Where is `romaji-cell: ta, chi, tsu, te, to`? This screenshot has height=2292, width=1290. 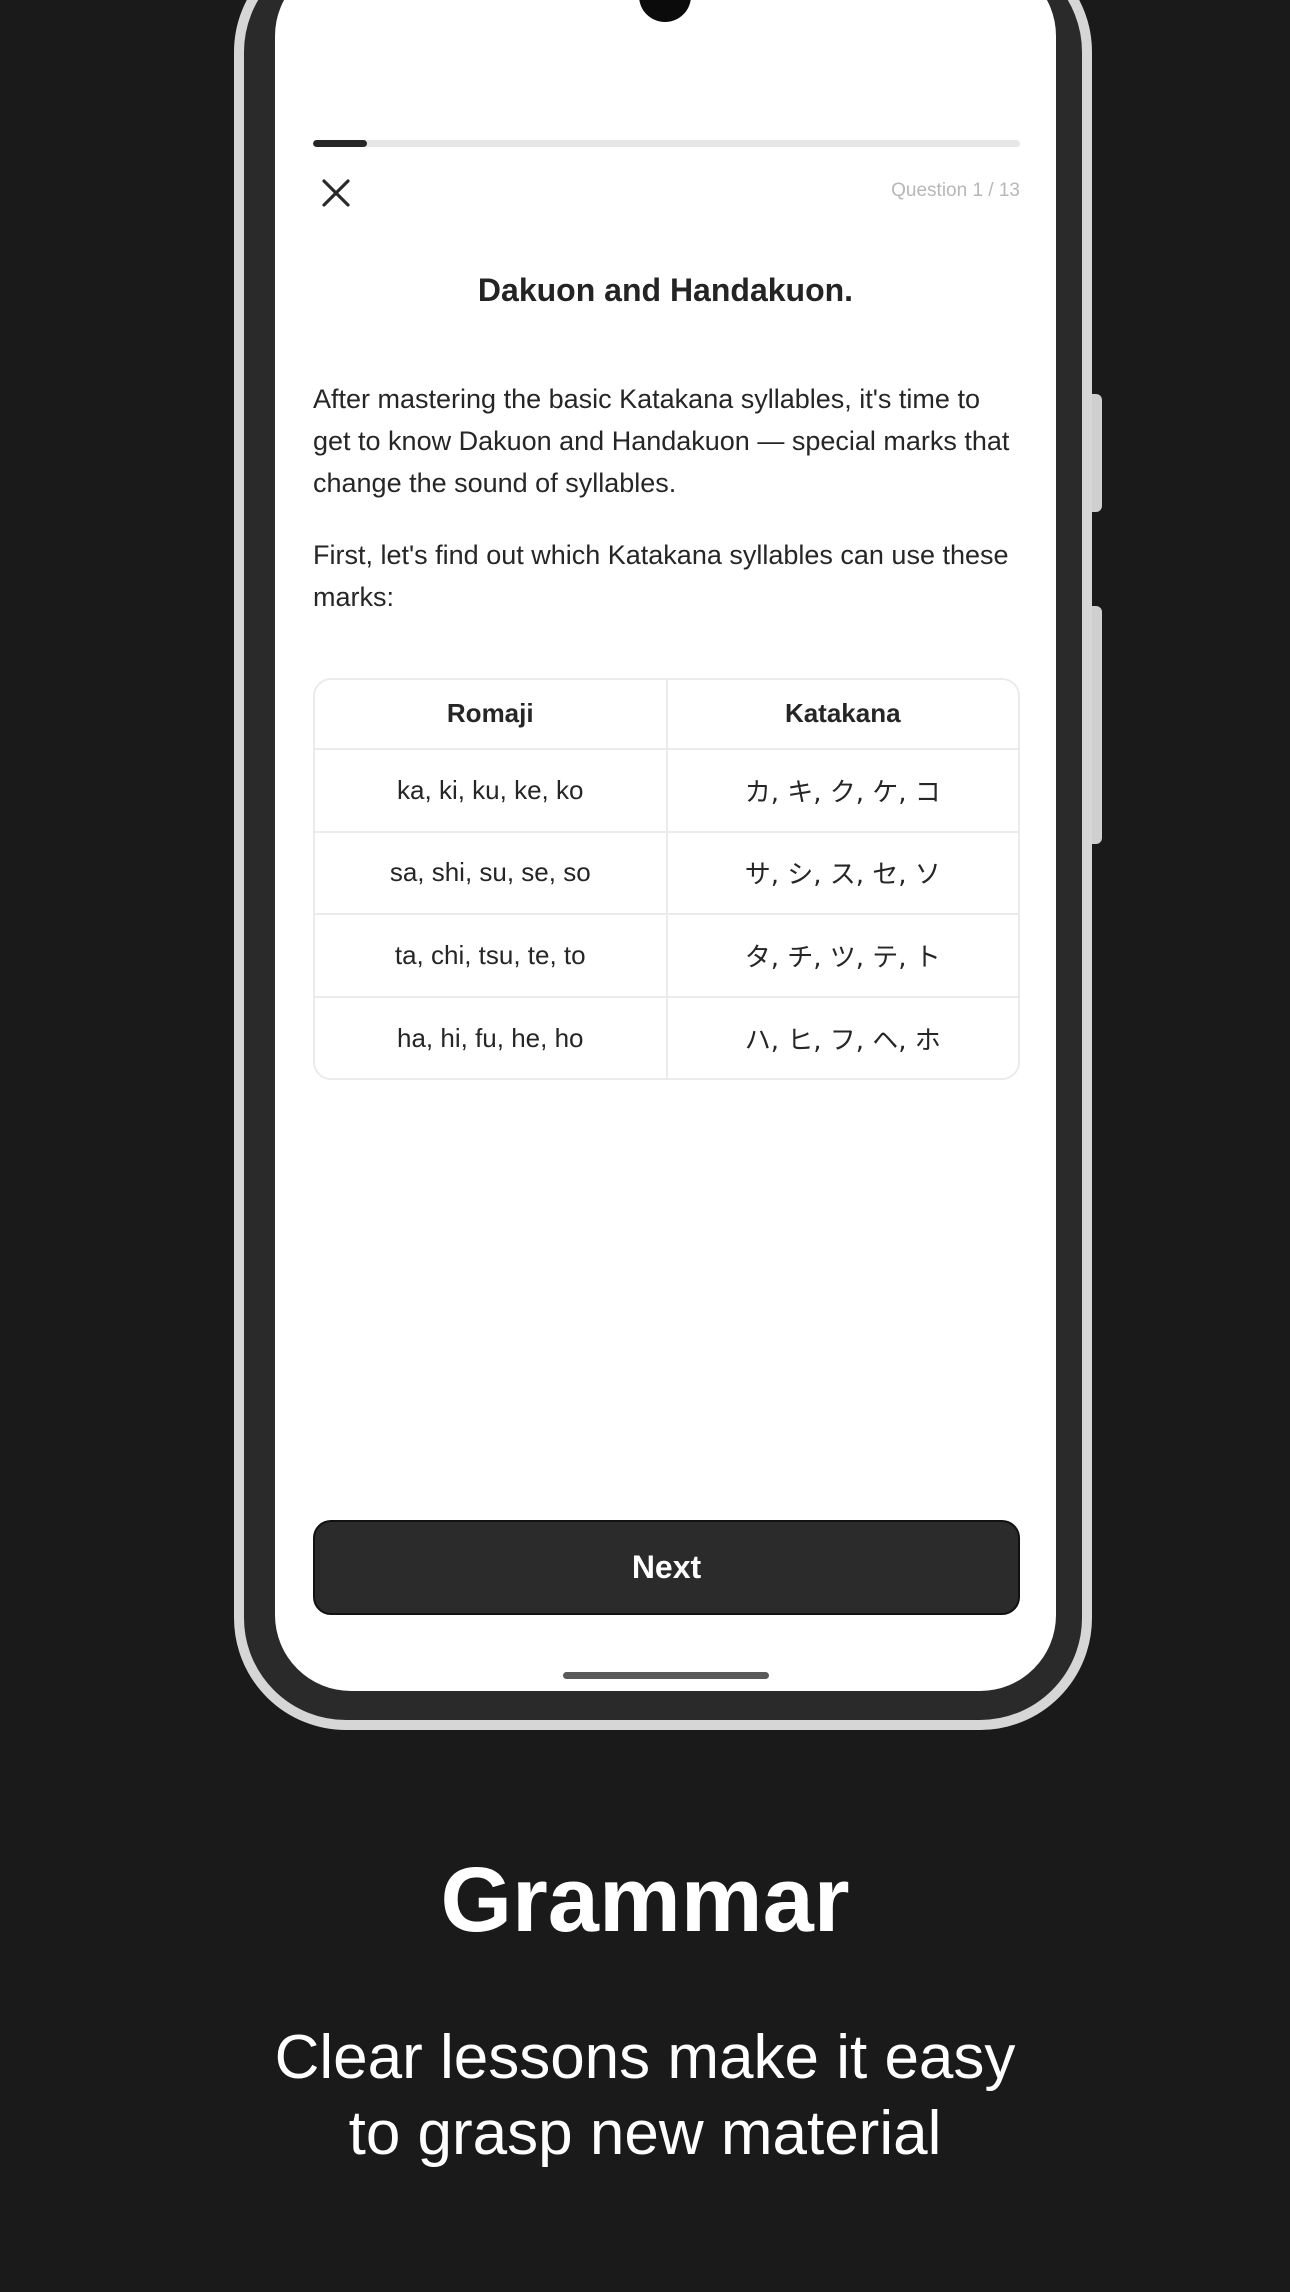
romaji-cell: ta, chi, tsu, te, to is located at coordinates (491, 956).